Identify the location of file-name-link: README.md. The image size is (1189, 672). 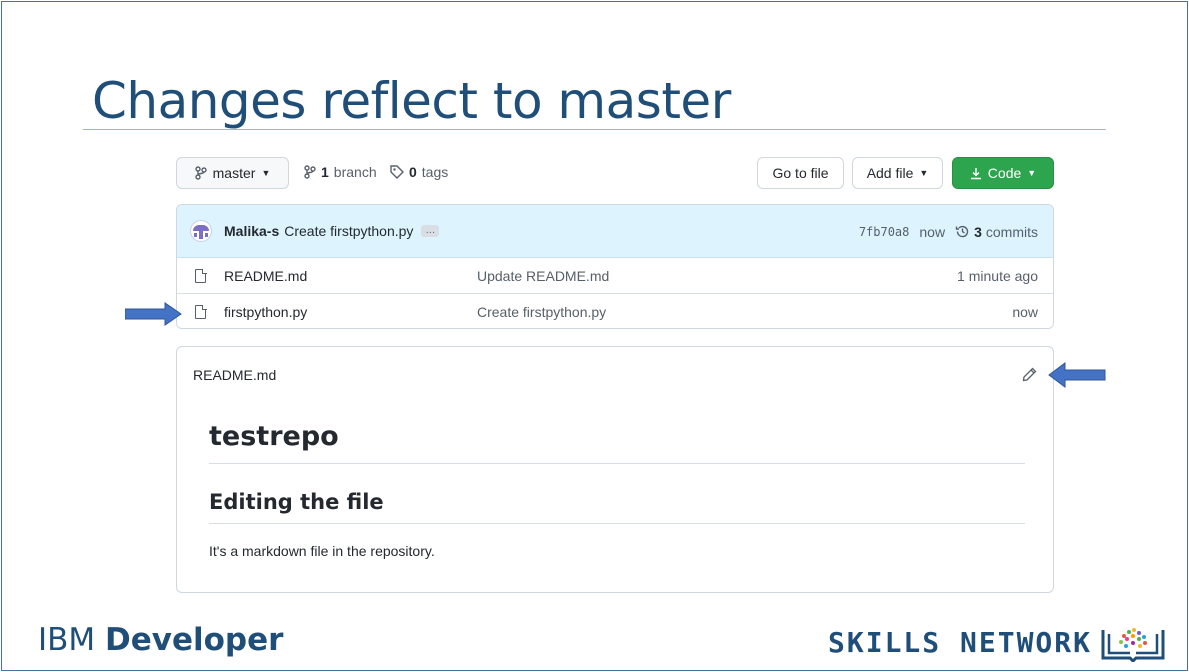
(265, 276).